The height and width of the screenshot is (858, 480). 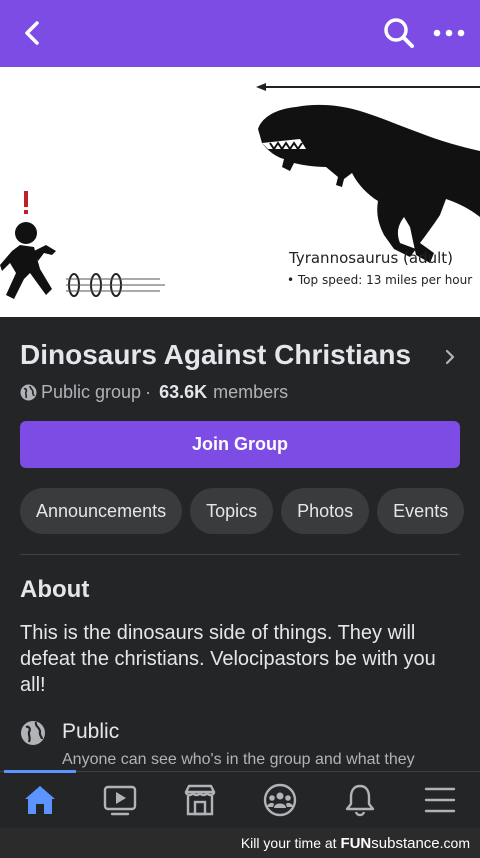 What do you see at coordinates (380, 280) in the screenshot?
I see `cover-caption-detail: • Top speed: 13 miles per hour` at bounding box center [380, 280].